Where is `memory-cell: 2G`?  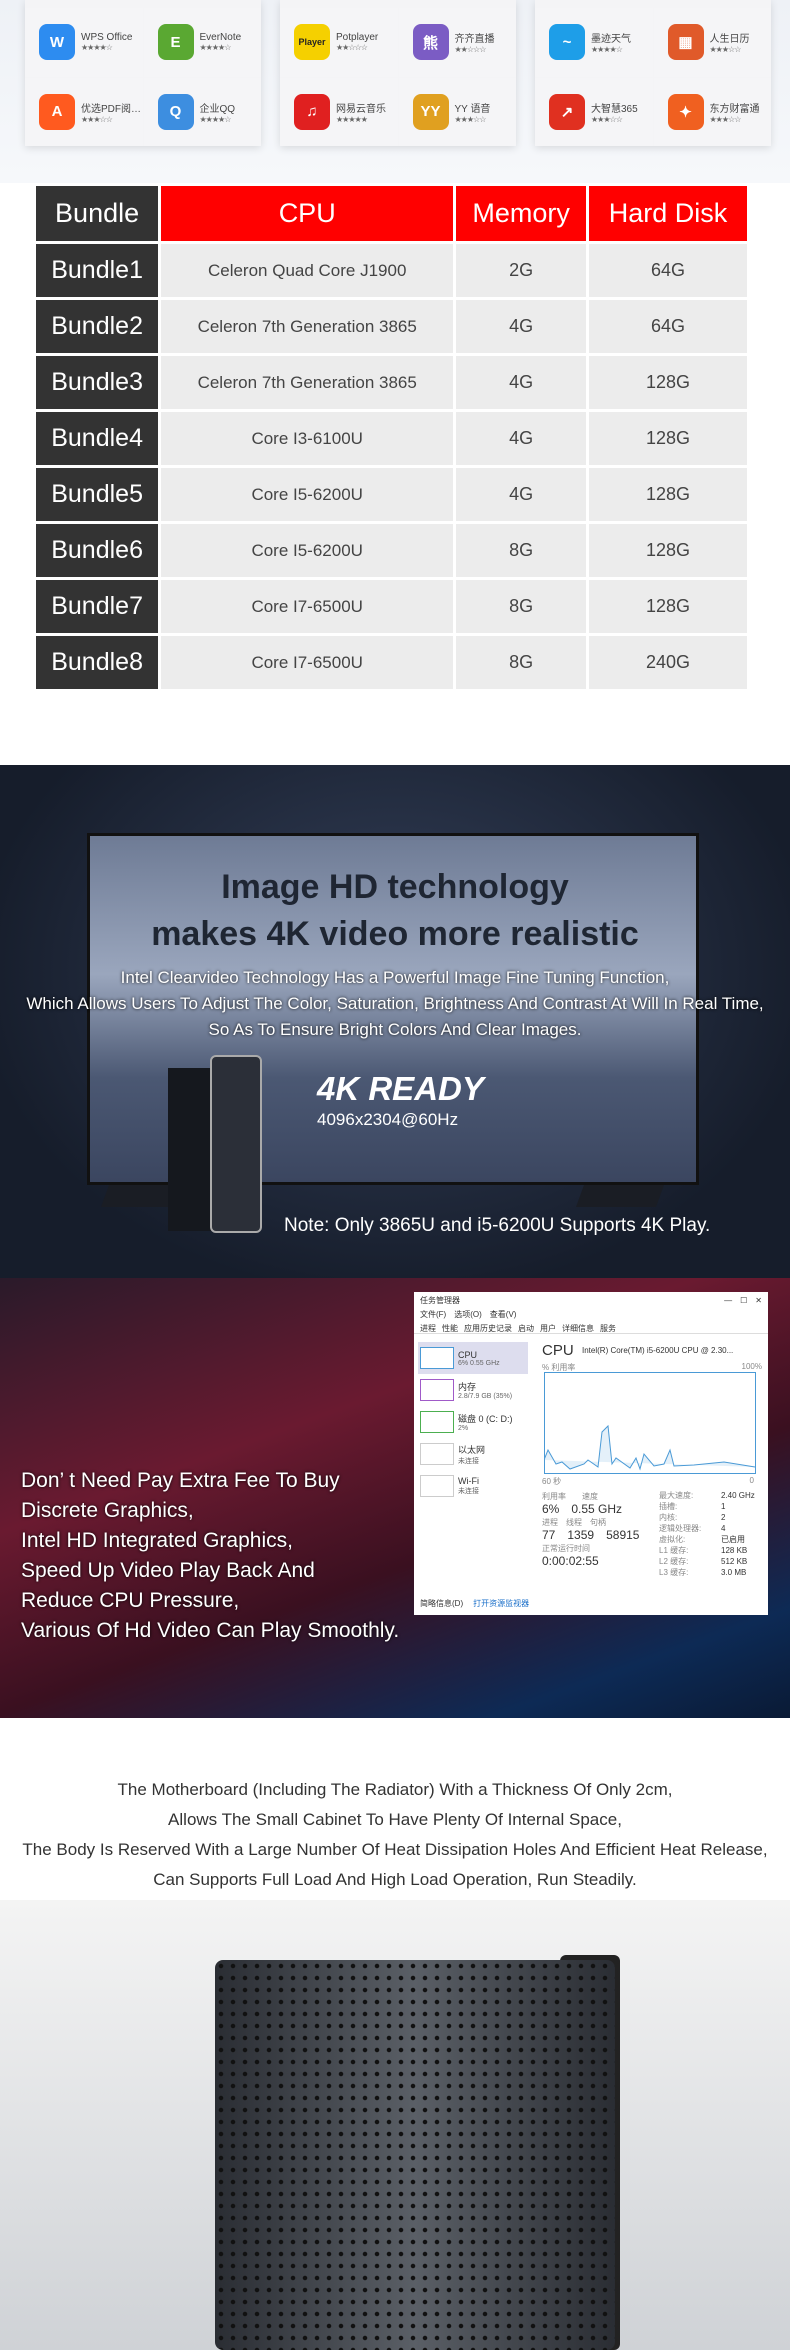 memory-cell: 2G is located at coordinates (521, 270).